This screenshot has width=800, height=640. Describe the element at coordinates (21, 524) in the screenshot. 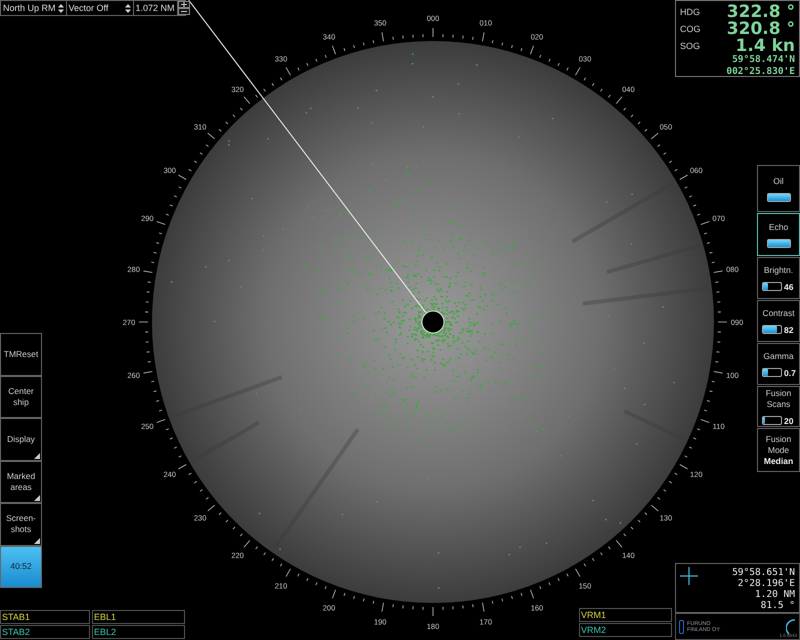

I see `menu-button: Screen-shots` at that location.